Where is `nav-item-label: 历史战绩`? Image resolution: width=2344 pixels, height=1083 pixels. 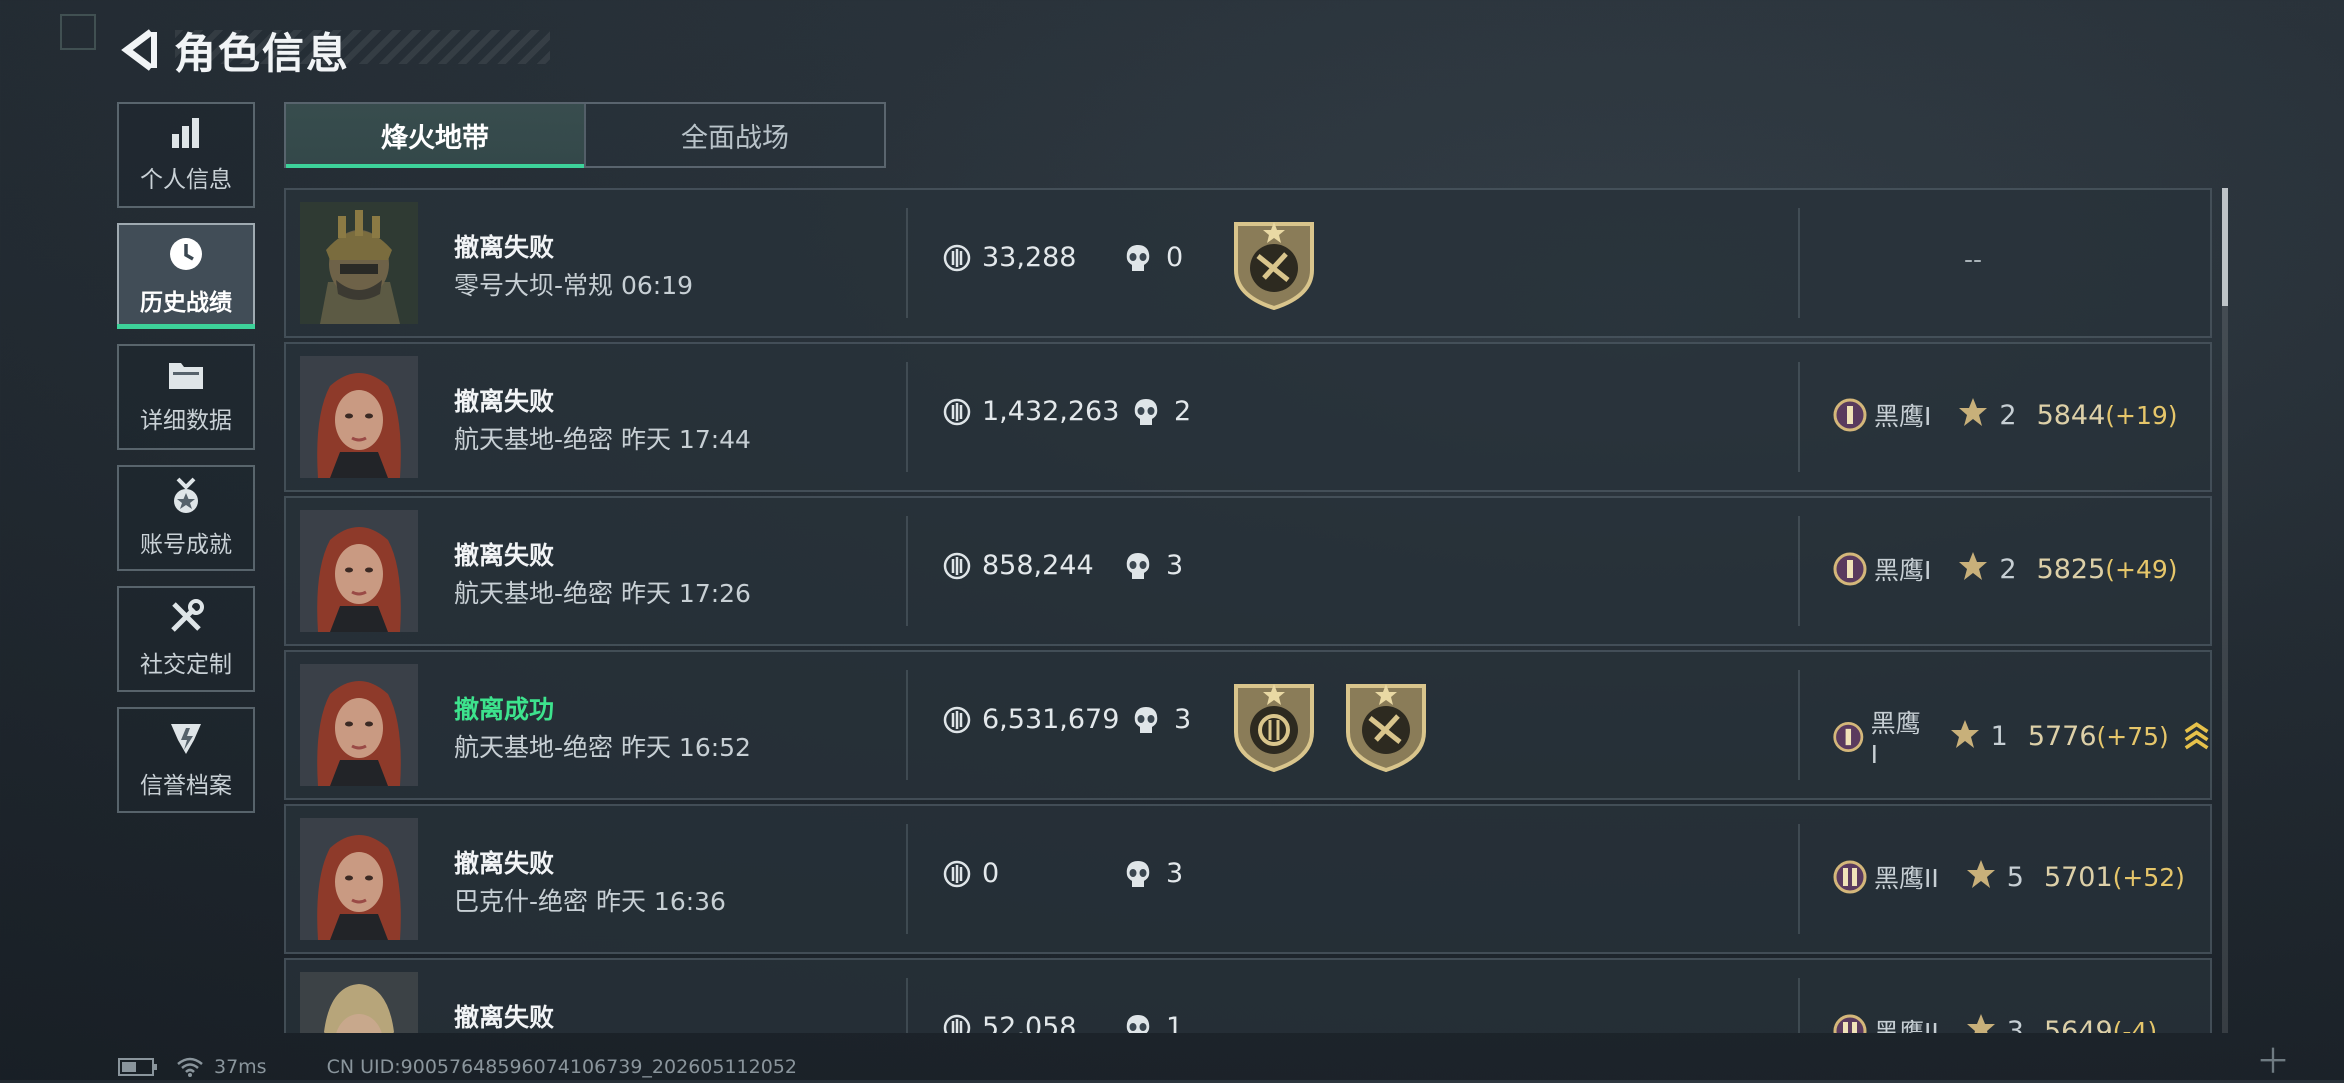 nav-item-label: 历史战绩 is located at coordinates (186, 303).